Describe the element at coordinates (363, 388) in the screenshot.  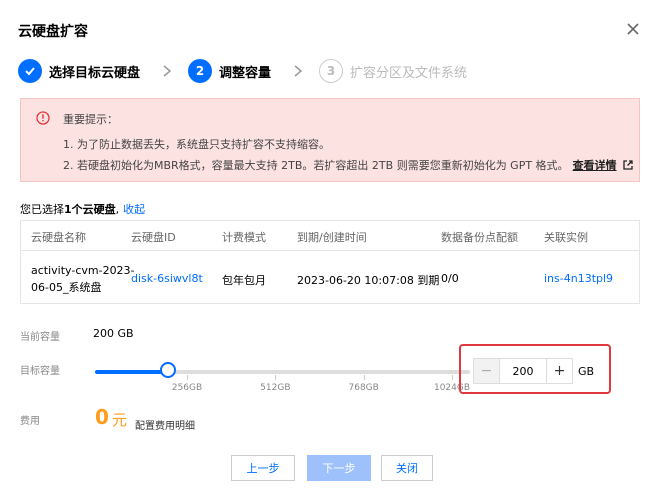
I see `slider-tick-label: 768GB` at that location.